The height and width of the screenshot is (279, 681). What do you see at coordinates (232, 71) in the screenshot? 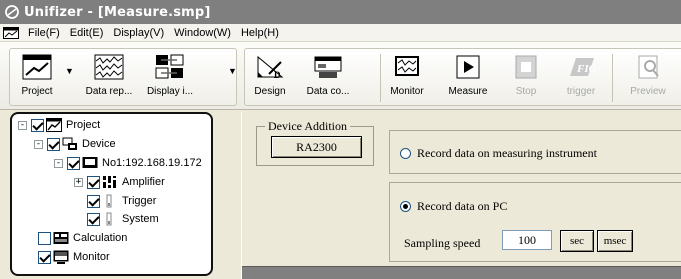
I see `display-dropdown-icon: ▼` at bounding box center [232, 71].